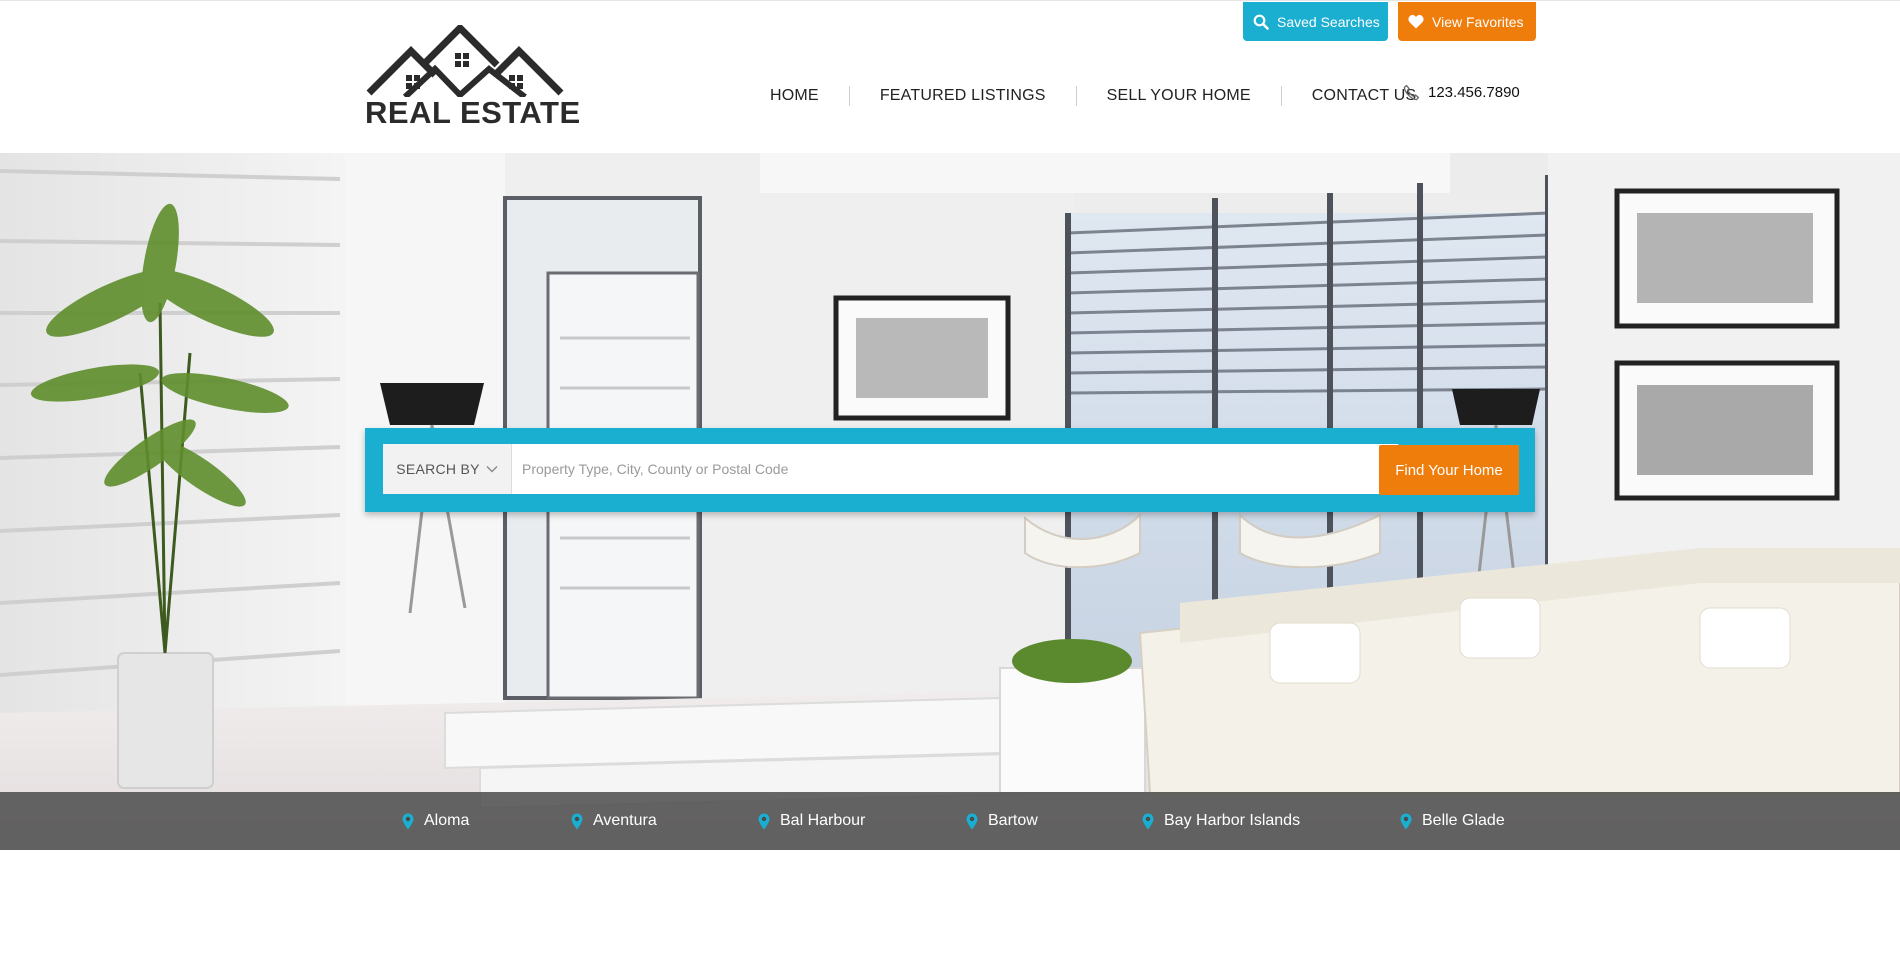 This screenshot has height=967, width=1900. I want to click on view-favorites-button: View Favorites, so click(1467, 21).